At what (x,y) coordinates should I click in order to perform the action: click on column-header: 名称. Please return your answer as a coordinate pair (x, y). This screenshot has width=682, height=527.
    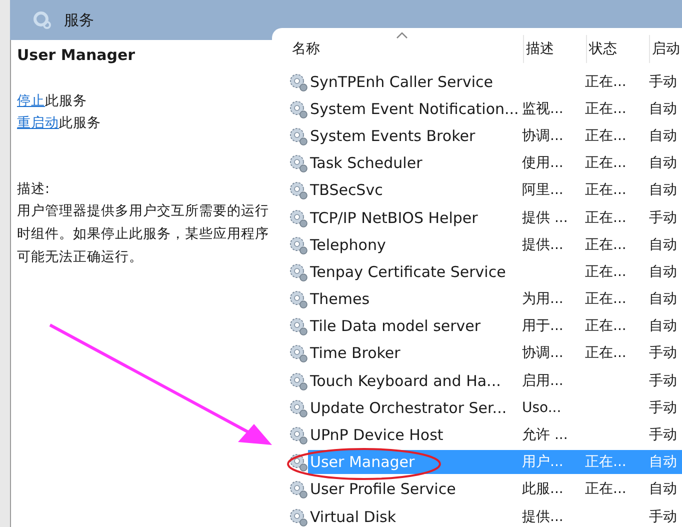
    Looking at the image, I should click on (407, 49).